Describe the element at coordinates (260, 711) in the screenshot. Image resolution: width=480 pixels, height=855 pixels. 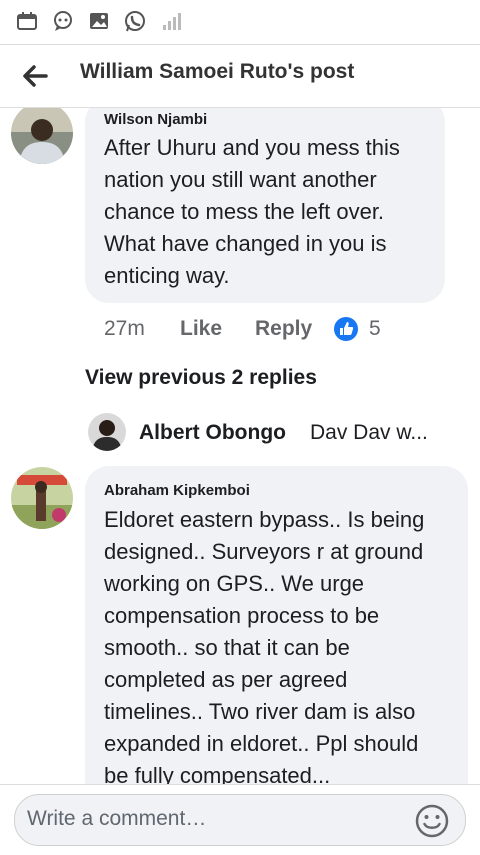
I see `comment-text-line: timelines.. Two river dam is also` at that location.